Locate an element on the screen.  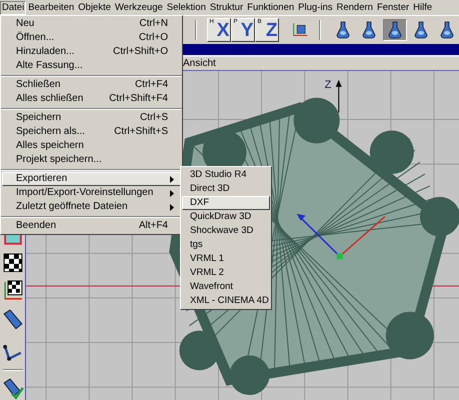
menu-item-label: Import/Export-Voreinstellungen is located at coordinates (85, 193).